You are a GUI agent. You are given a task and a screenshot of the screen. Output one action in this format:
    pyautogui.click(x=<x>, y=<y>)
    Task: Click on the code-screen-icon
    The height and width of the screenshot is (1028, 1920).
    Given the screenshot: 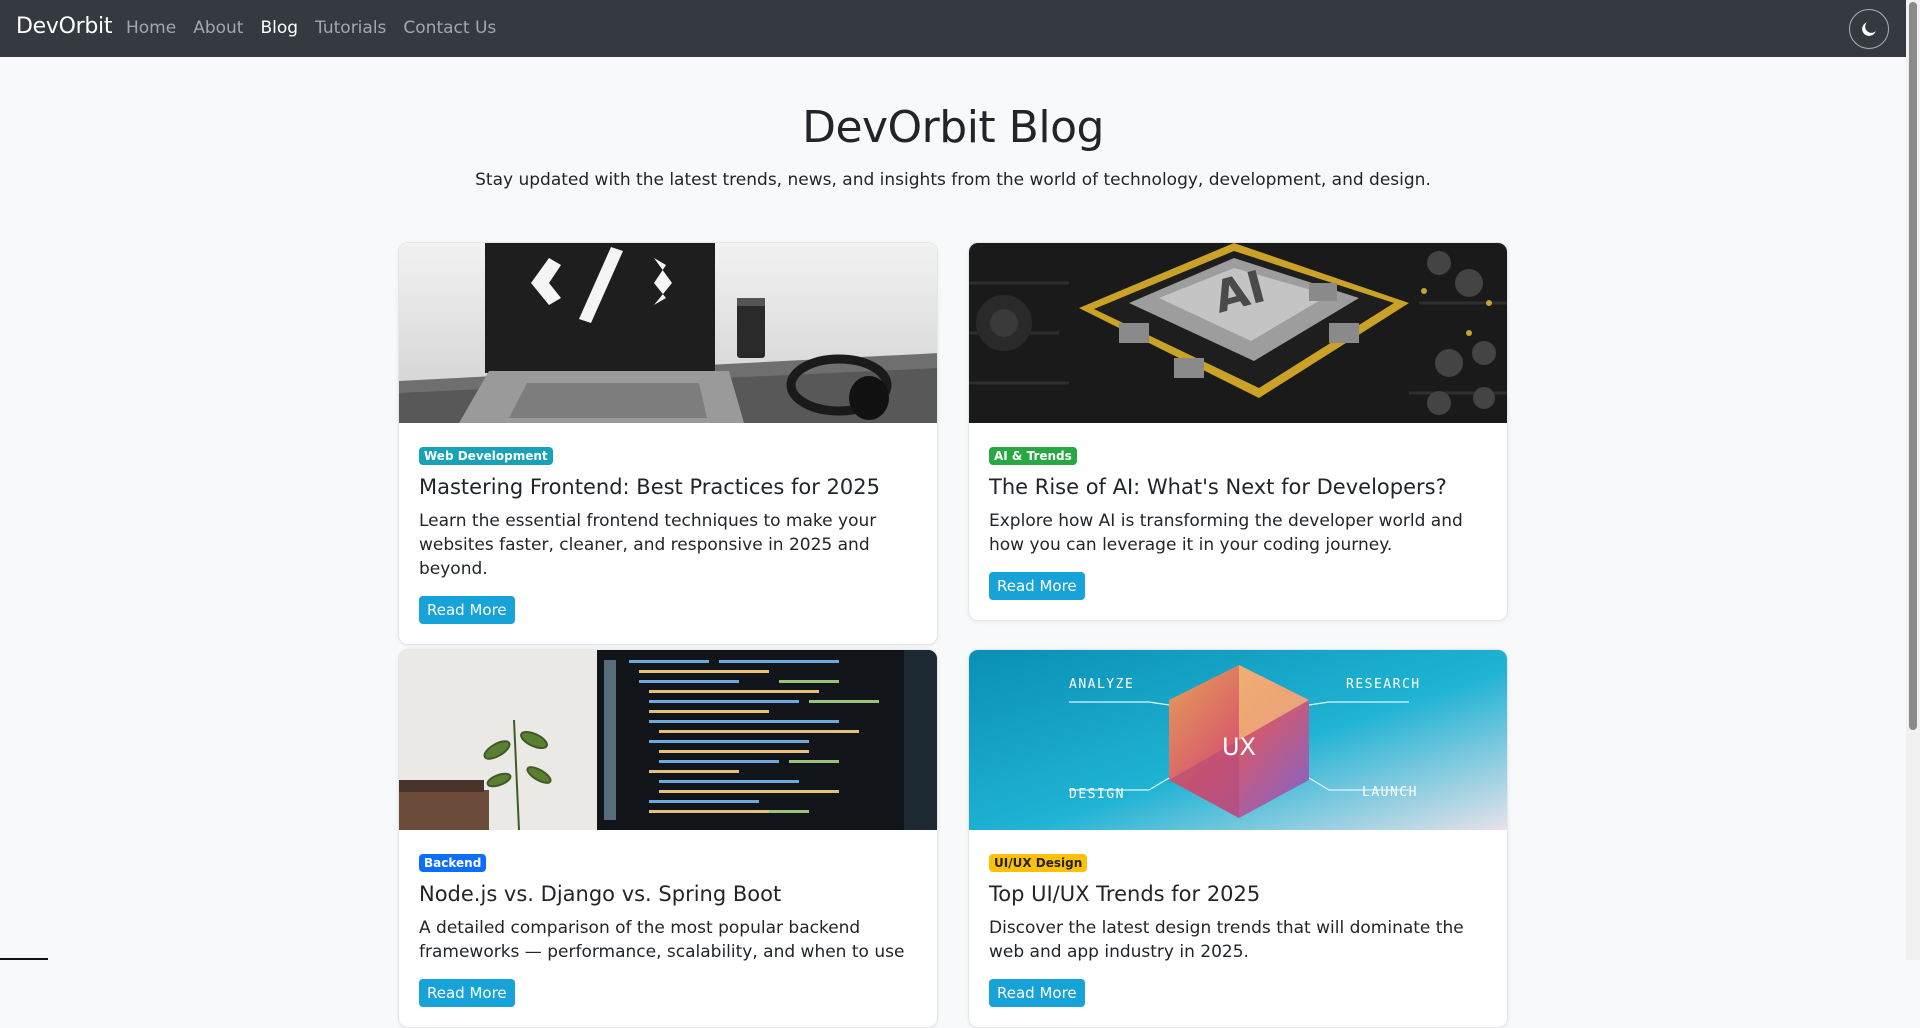 What is the action you would take?
    pyautogui.click(x=668, y=740)
    